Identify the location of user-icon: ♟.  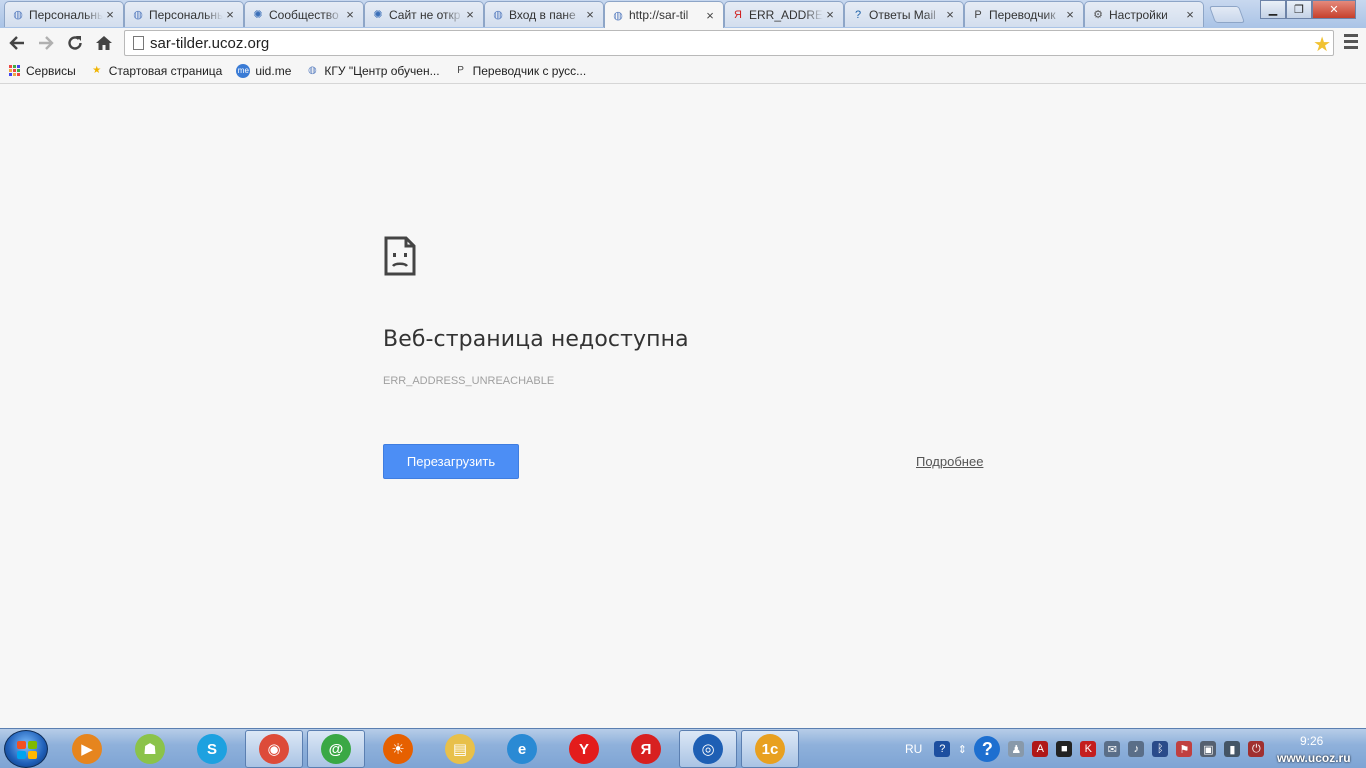
(1016, 749).